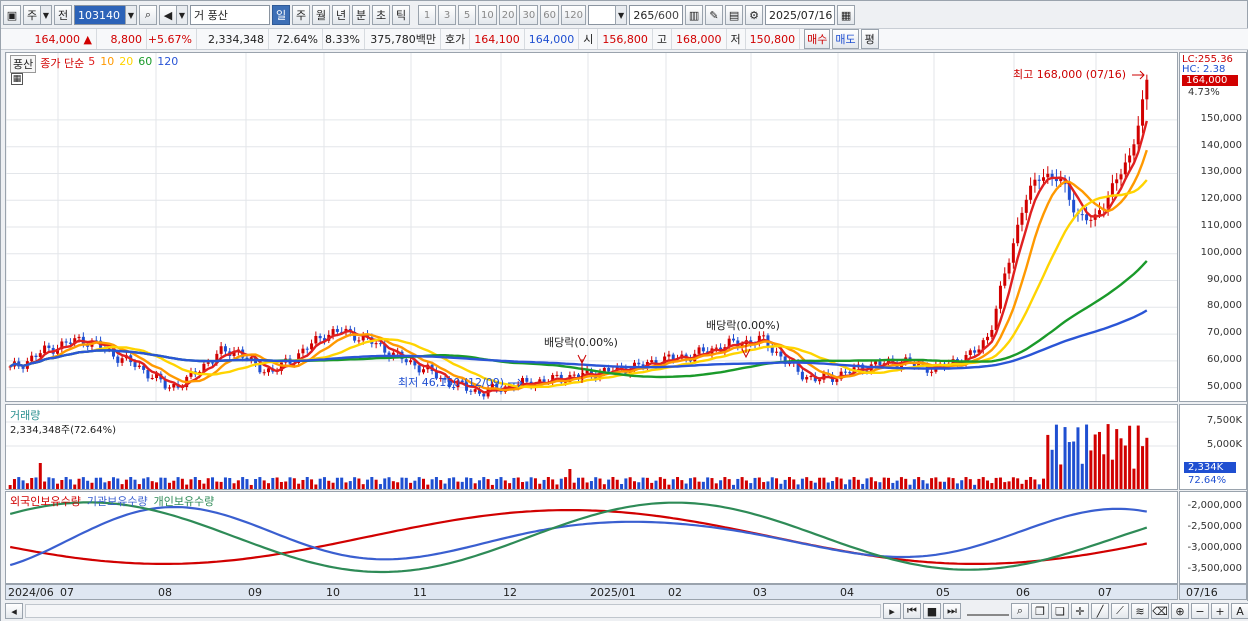 This screenshot has height=621, width=1248. I want to click on period-tab-2: 월, so click(321, 15).